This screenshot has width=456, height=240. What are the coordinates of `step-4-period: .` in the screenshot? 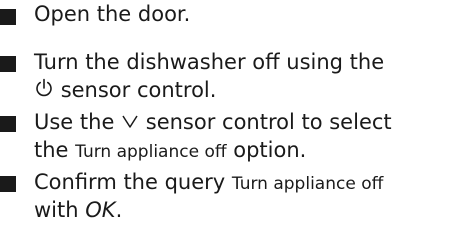 It's located at (119, 210).